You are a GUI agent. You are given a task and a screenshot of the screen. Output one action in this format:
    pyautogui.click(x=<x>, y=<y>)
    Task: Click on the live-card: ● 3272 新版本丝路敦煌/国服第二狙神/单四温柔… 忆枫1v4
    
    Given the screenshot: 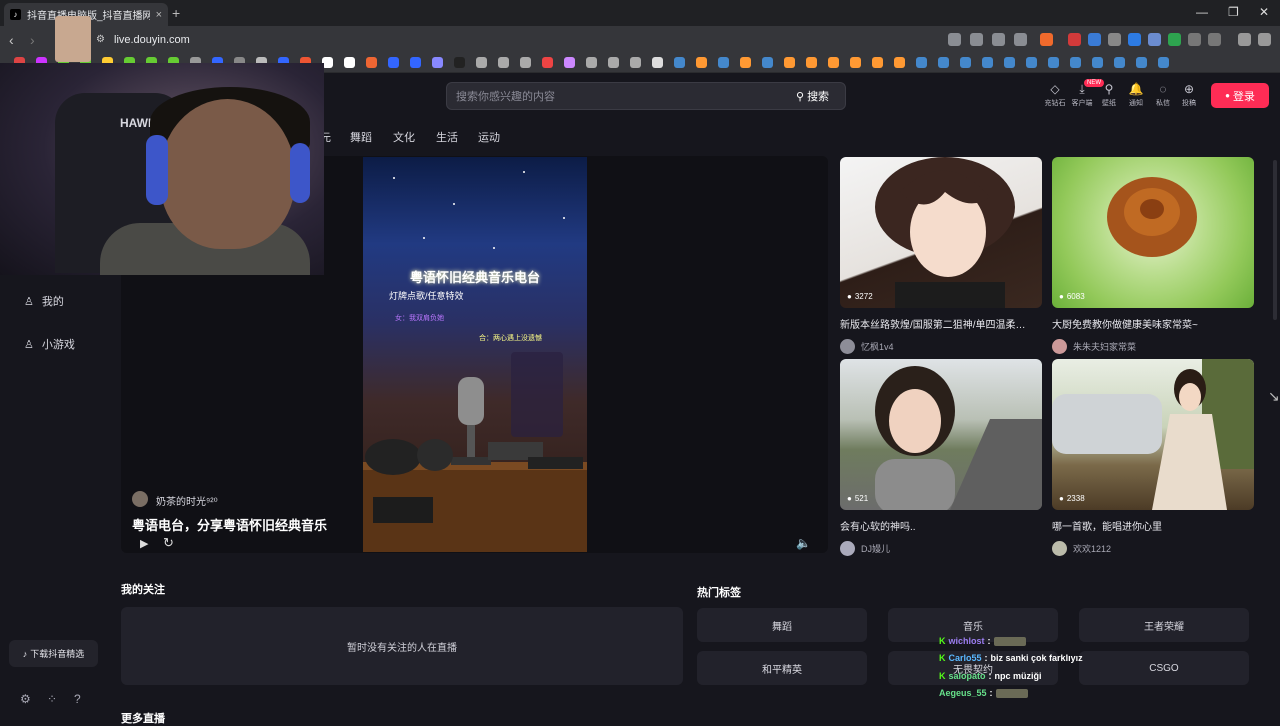 What is the action you would take?
    pyautogui.click(x=941, y=255)
    